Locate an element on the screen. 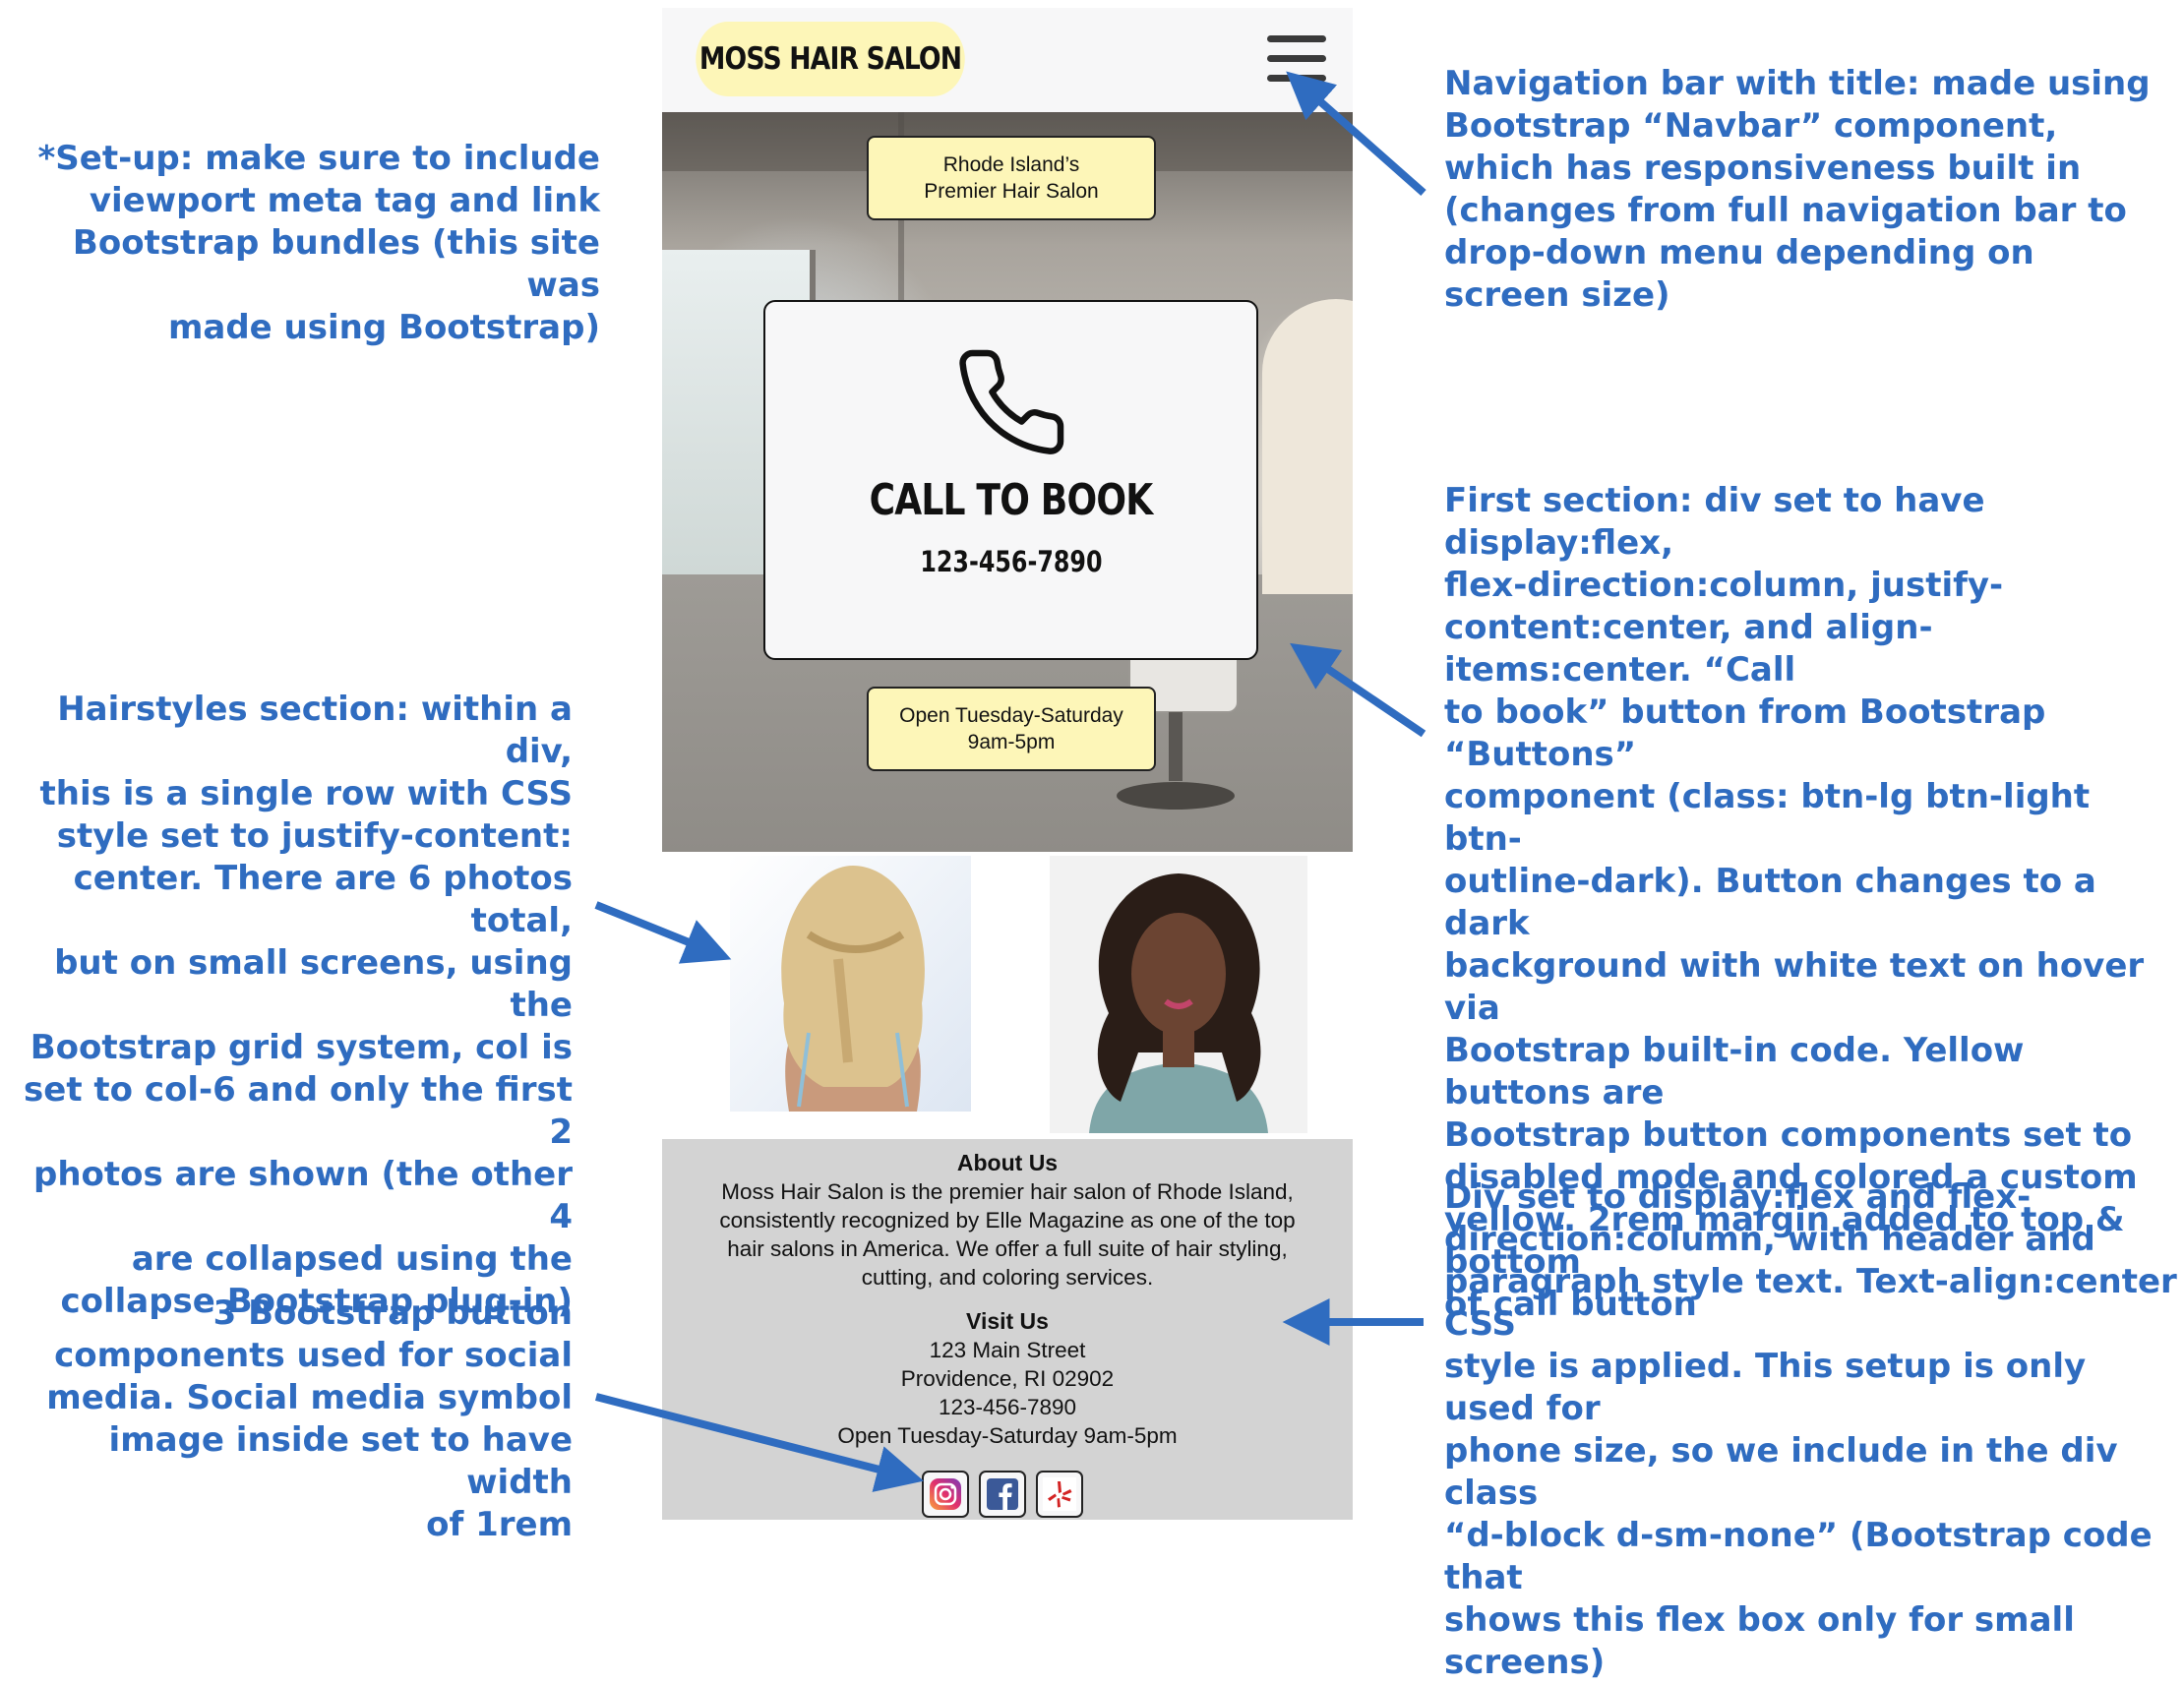 The image size is (2184, 1684). hero-mirror is located at coordinates (1307, 447).